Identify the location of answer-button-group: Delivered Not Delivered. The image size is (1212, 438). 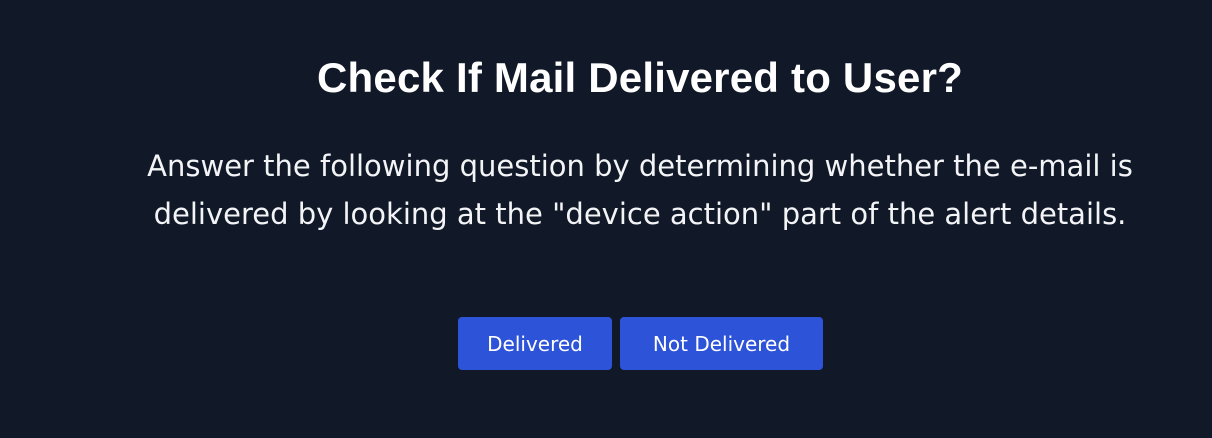
(640, 343).